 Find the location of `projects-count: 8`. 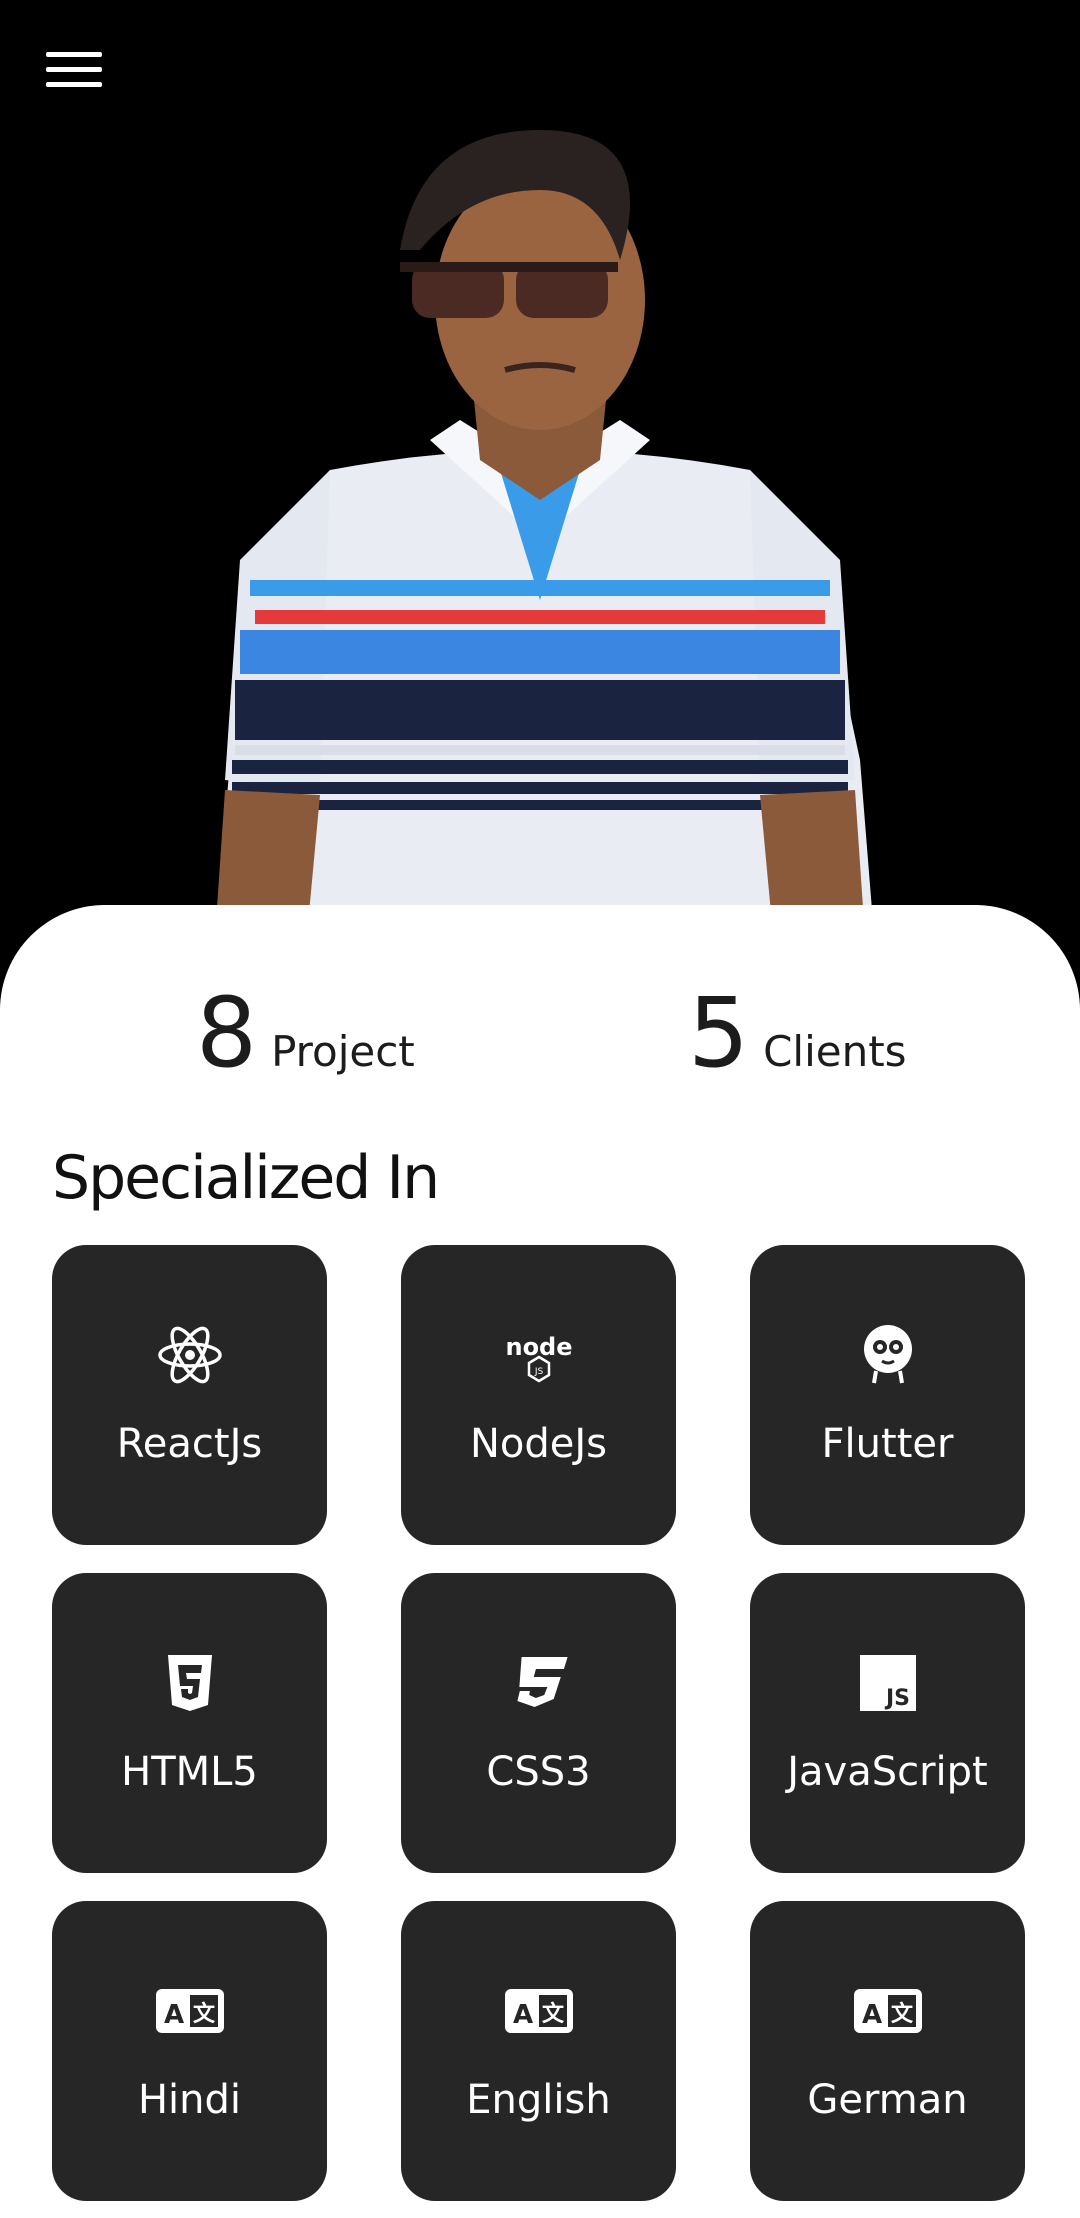

projects-count: 8 is located at coordinates (226, 1033).